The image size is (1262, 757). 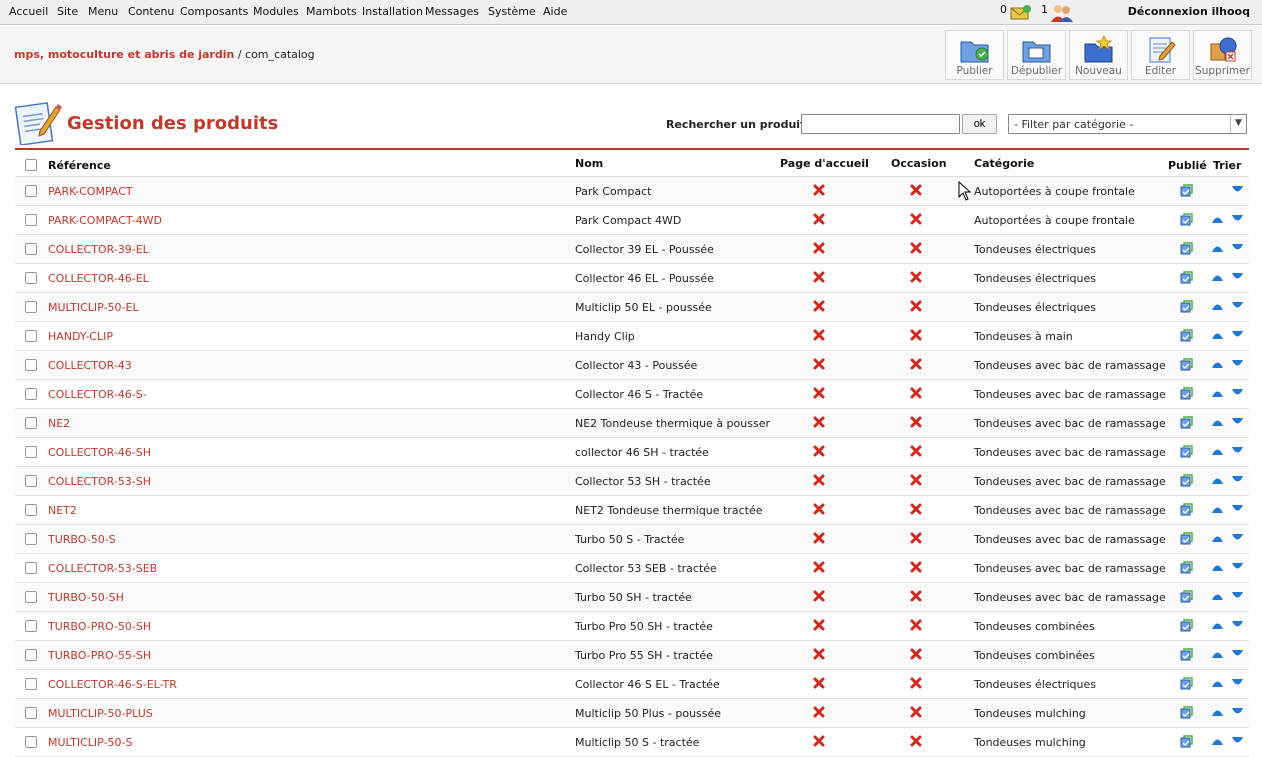 What do you see at coordinates (86, 597) in the screenshot?
I see `product-reference-link: TURBO-50-SH` at bounding box center [86, 597].